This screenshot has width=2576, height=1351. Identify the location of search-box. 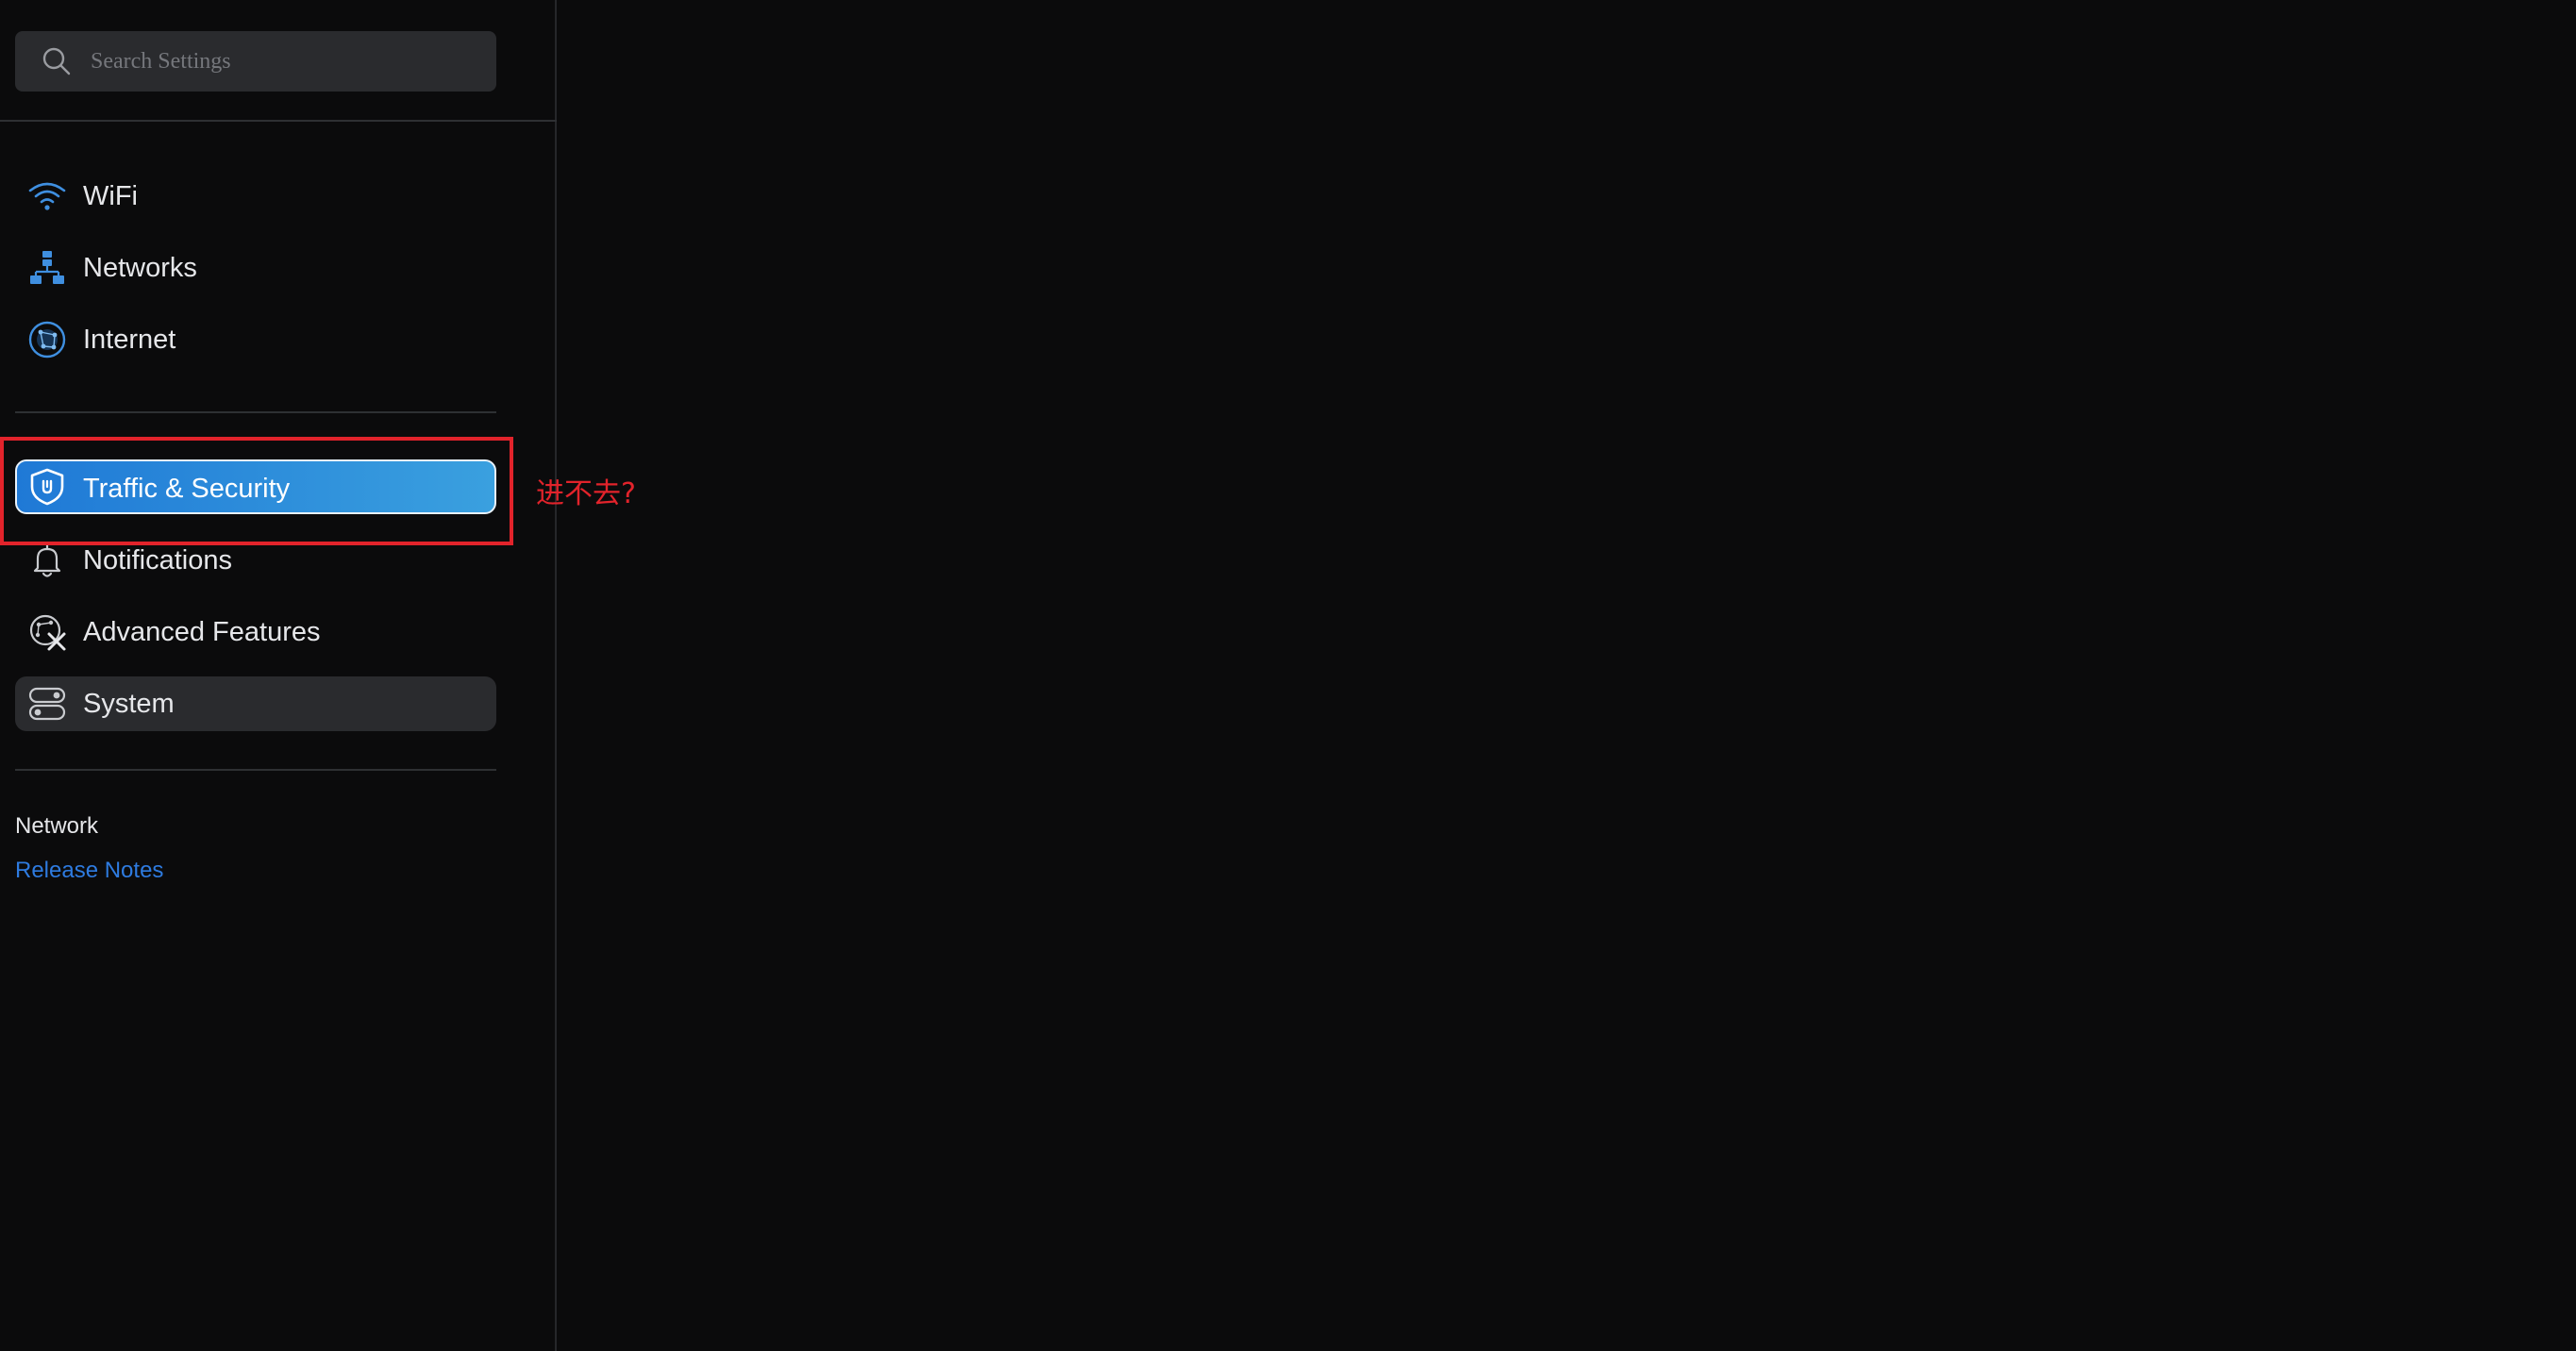
(255, 62).